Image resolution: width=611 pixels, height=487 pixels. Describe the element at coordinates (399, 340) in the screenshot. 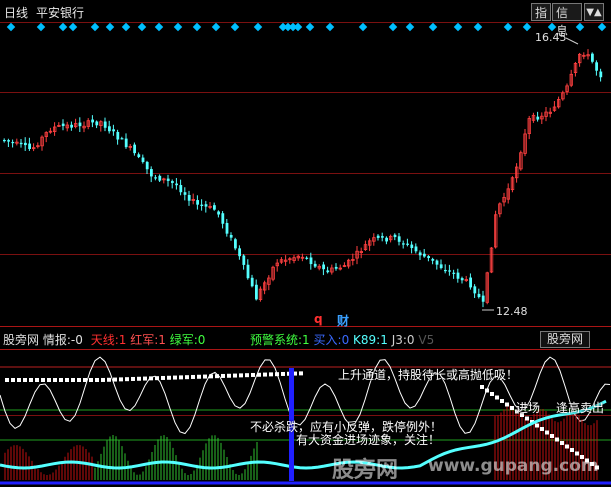

I see `j3-label: J3:` at that location.